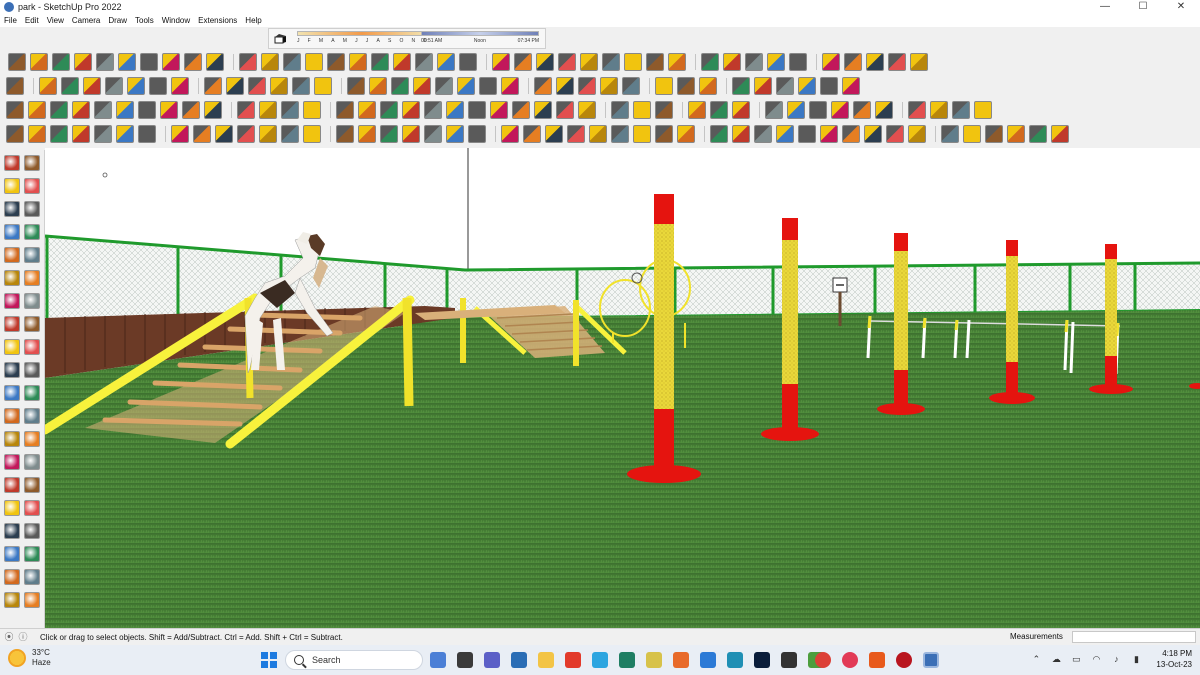 This screenshot has width=1200, height=675. What do you see at coordinates (144, 20) in the screenshot?
I see `menu-tools: Tools` at bounding box center [144, 20].